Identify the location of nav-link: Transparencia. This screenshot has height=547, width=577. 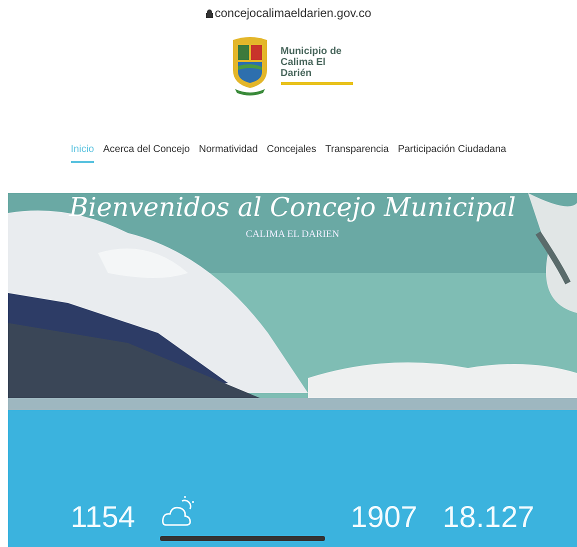
(357, 153).